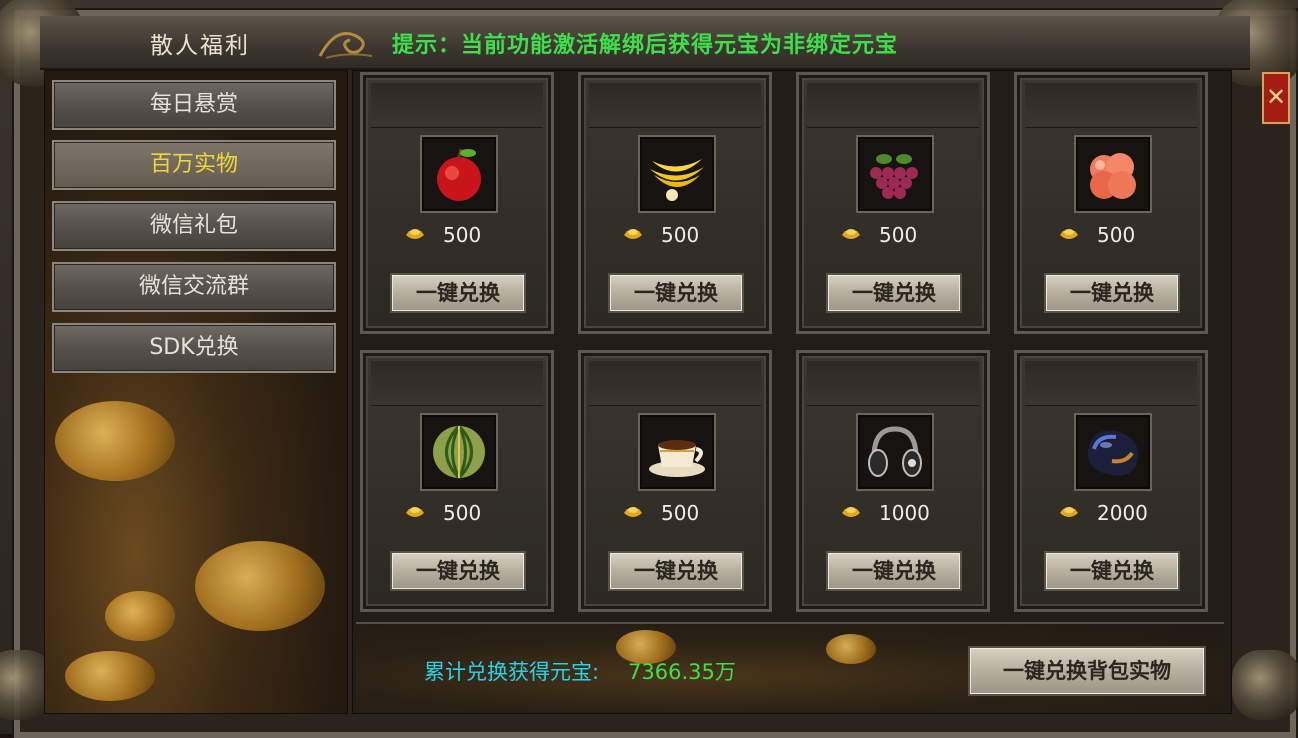 This screenshot has width=1298, height=738. I want to click on melon-icon, so click(459, 452).